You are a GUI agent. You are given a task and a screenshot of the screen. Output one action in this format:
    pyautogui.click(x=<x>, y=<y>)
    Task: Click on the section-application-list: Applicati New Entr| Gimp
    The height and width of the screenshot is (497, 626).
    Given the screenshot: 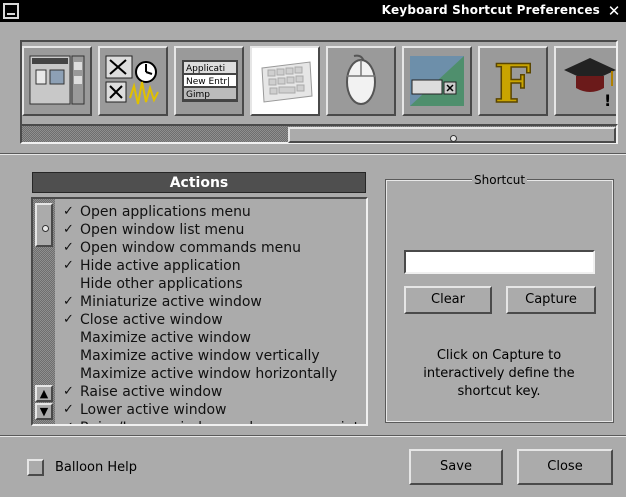 What is the action you would take?
    pyautogui.click(x=209, y=81)
    